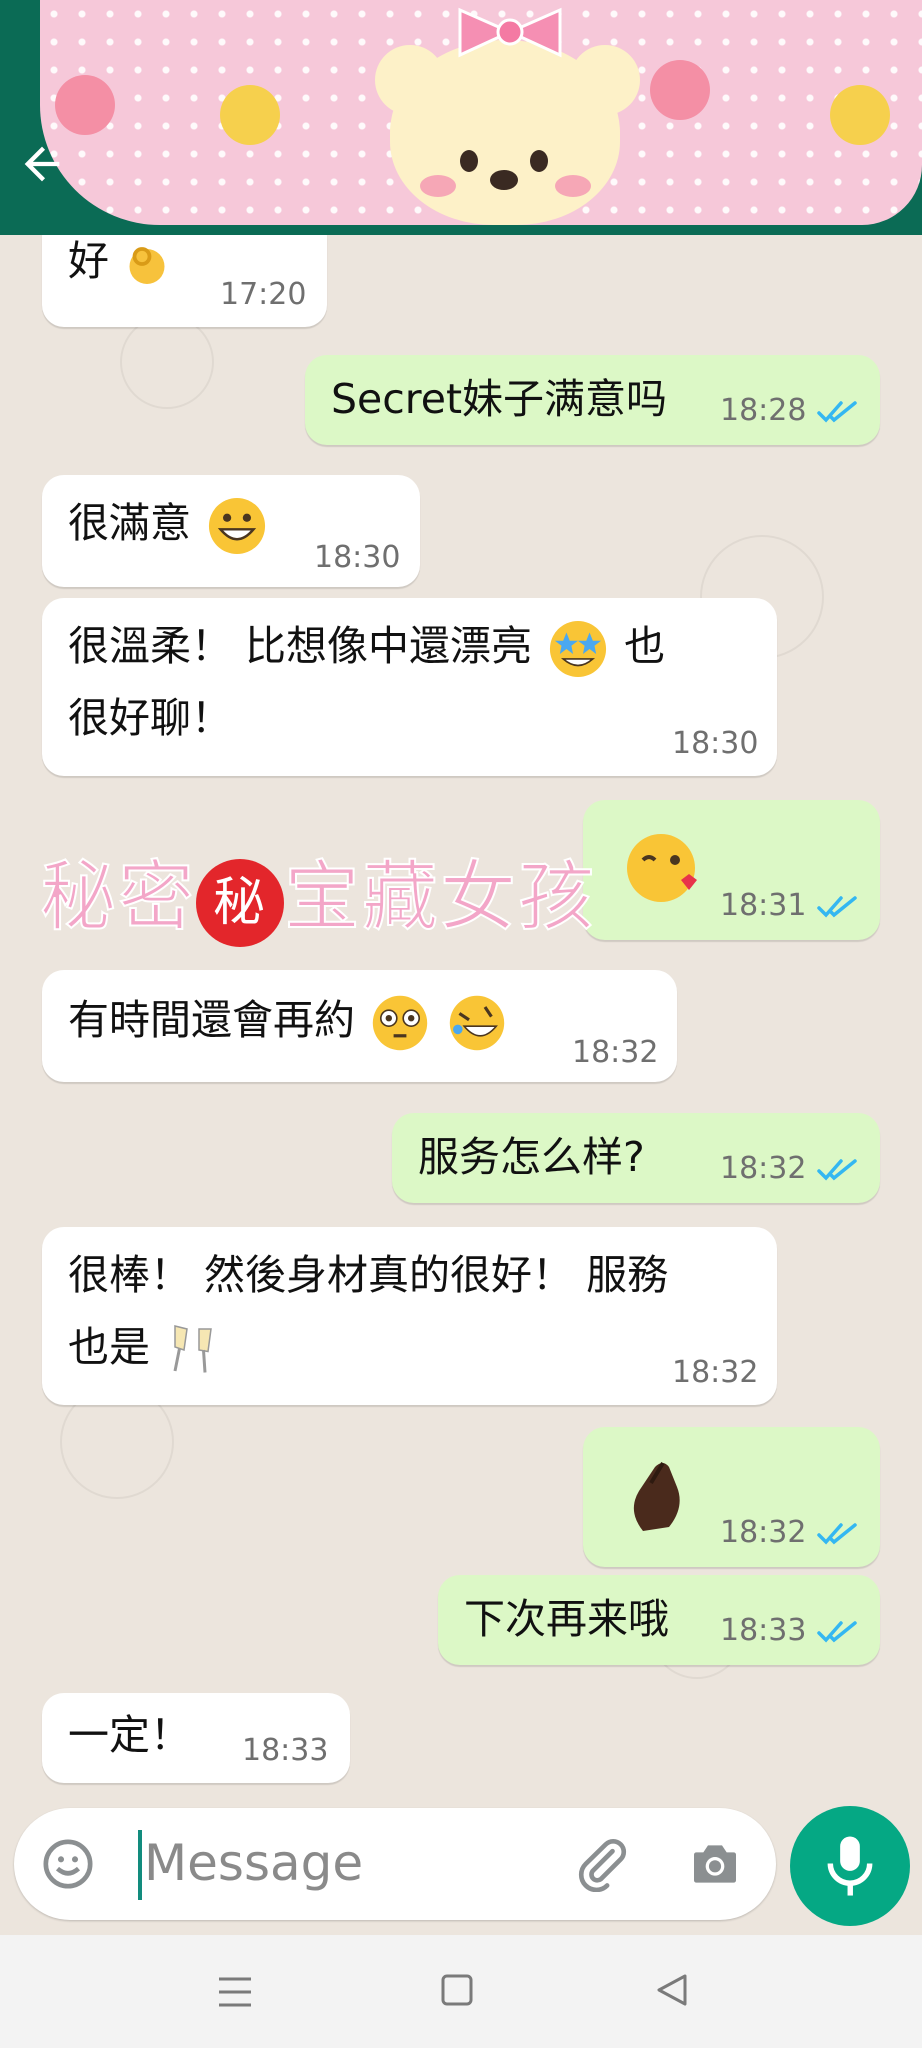 This screenshot has height=2048, width=922. Describe the element at coordinates (140, 1865) in the screenshot. I see `text-caret` at that location.